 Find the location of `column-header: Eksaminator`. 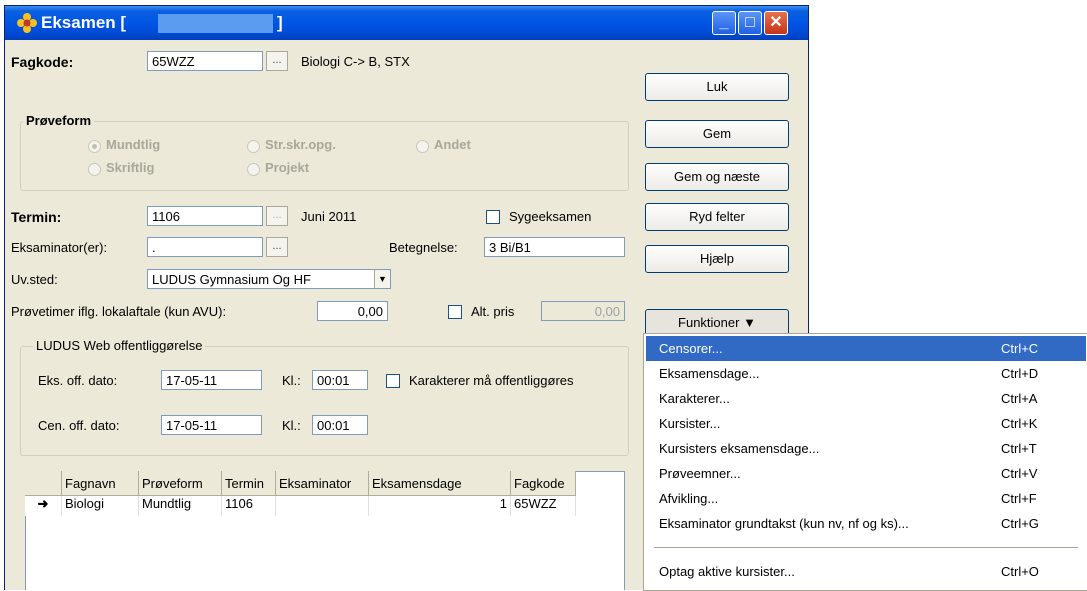

column-header: Eksaminator is located at coordinates (322, 483).